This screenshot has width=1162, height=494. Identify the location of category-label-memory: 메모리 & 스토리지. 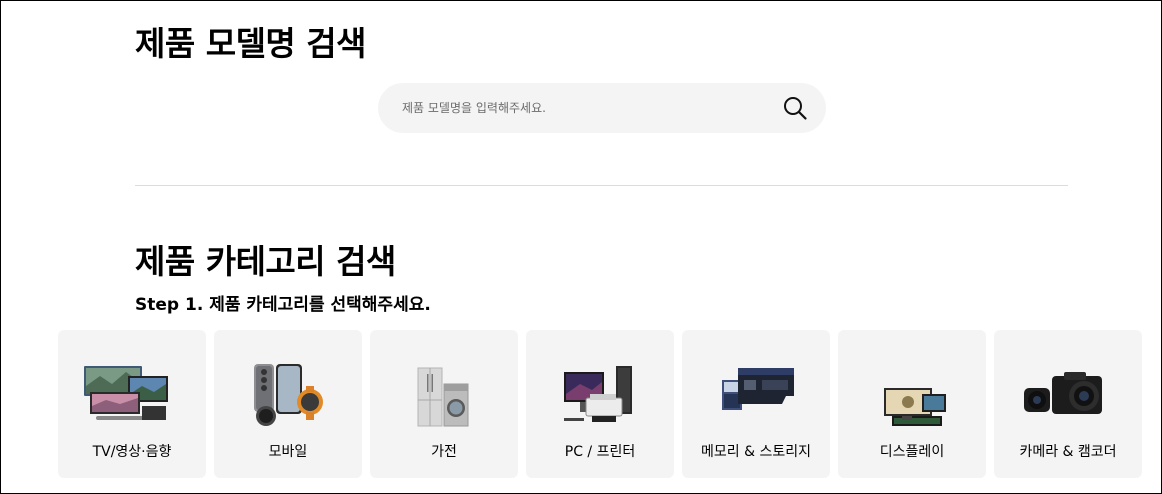
(756, 452).